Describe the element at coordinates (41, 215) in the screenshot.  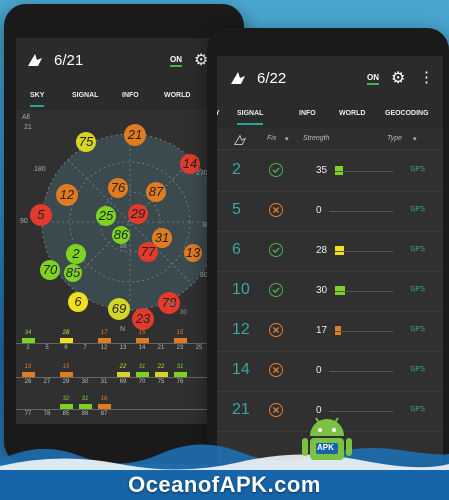
I see `satellite-marker: 5` at that location.